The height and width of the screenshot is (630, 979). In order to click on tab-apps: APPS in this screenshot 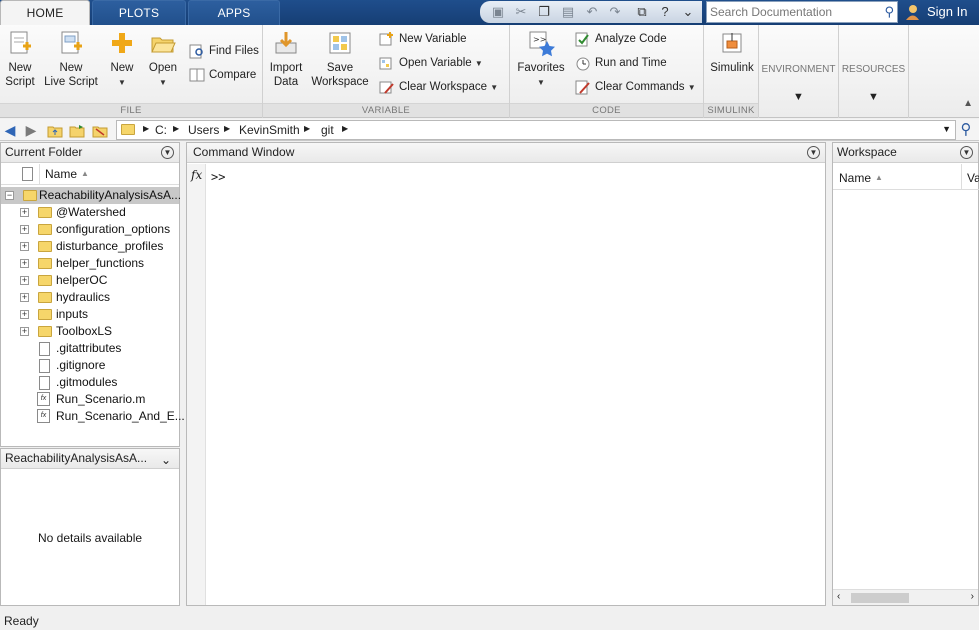, I will do `click(234, 12)`.